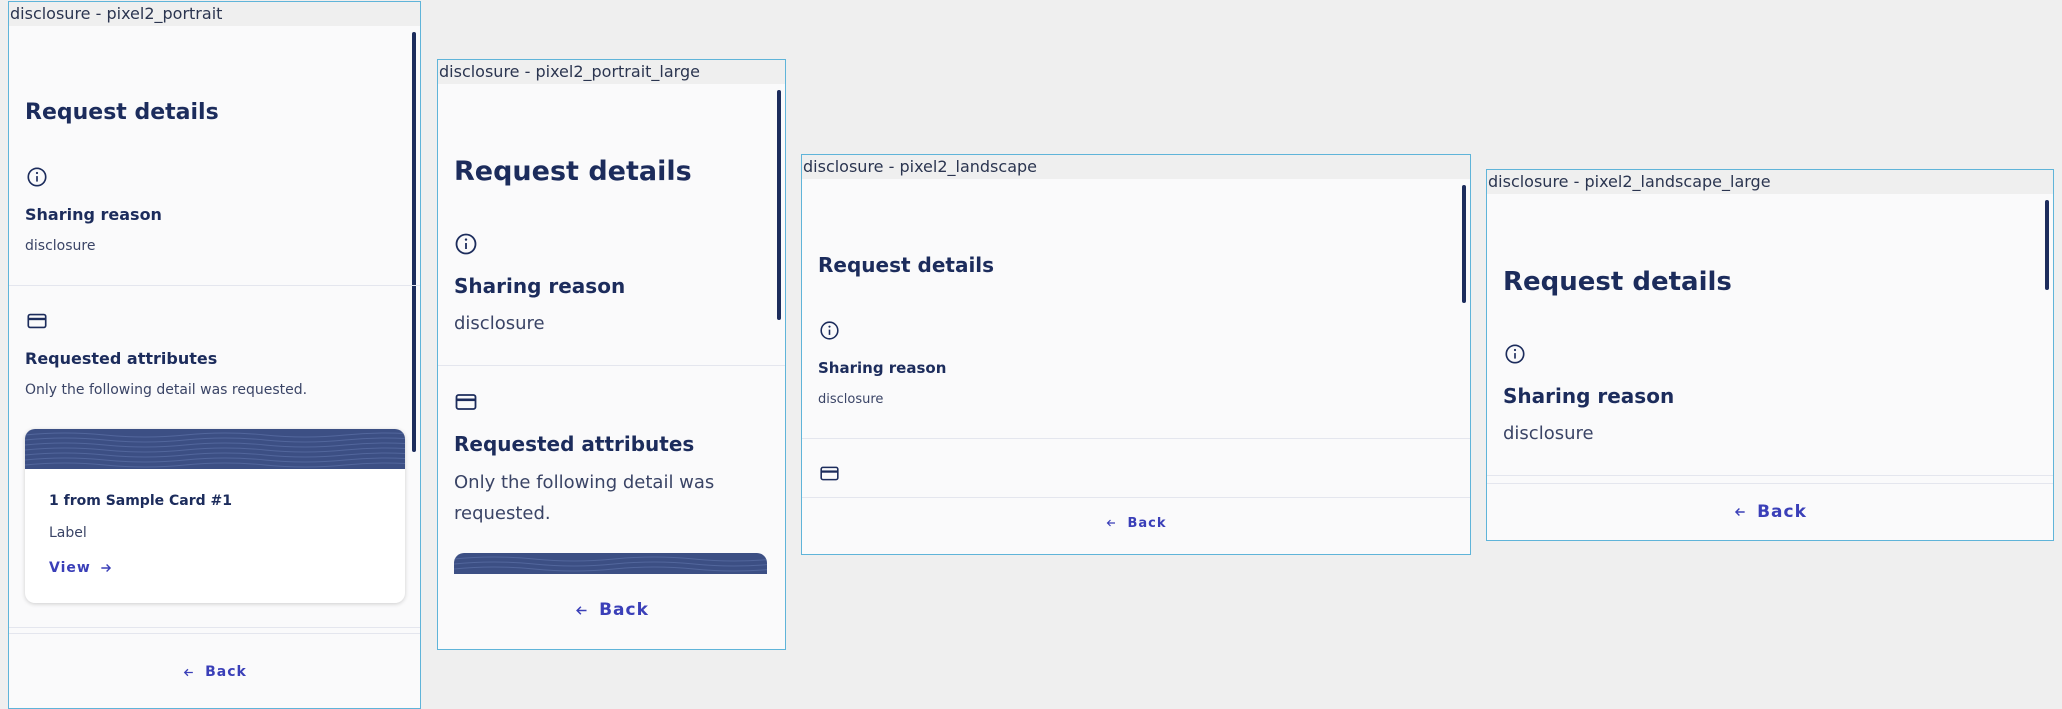 The height and width of the screenshot is (709, 2062). Describe the element at coordinates (140, 501) in the screenshot. I see `card-title: 1 from Sample Card #1` at that location.